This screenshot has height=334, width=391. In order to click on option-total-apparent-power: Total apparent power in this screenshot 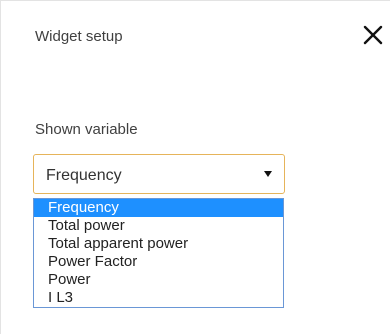, I will do `click(158, 244)`.